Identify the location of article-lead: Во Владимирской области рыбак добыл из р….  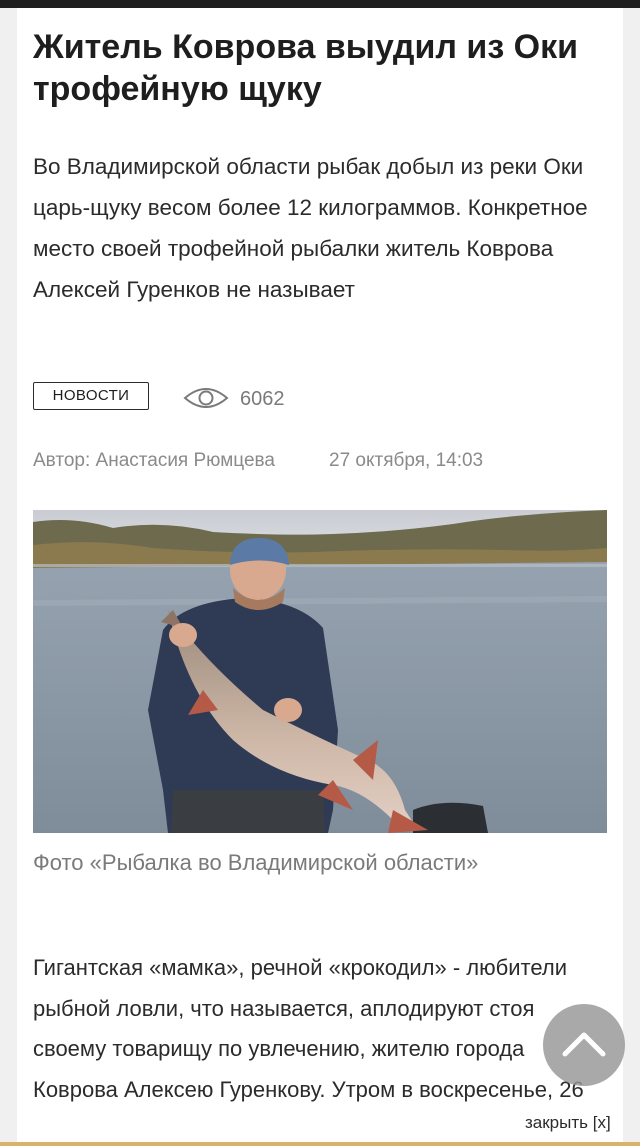
(310, 228).